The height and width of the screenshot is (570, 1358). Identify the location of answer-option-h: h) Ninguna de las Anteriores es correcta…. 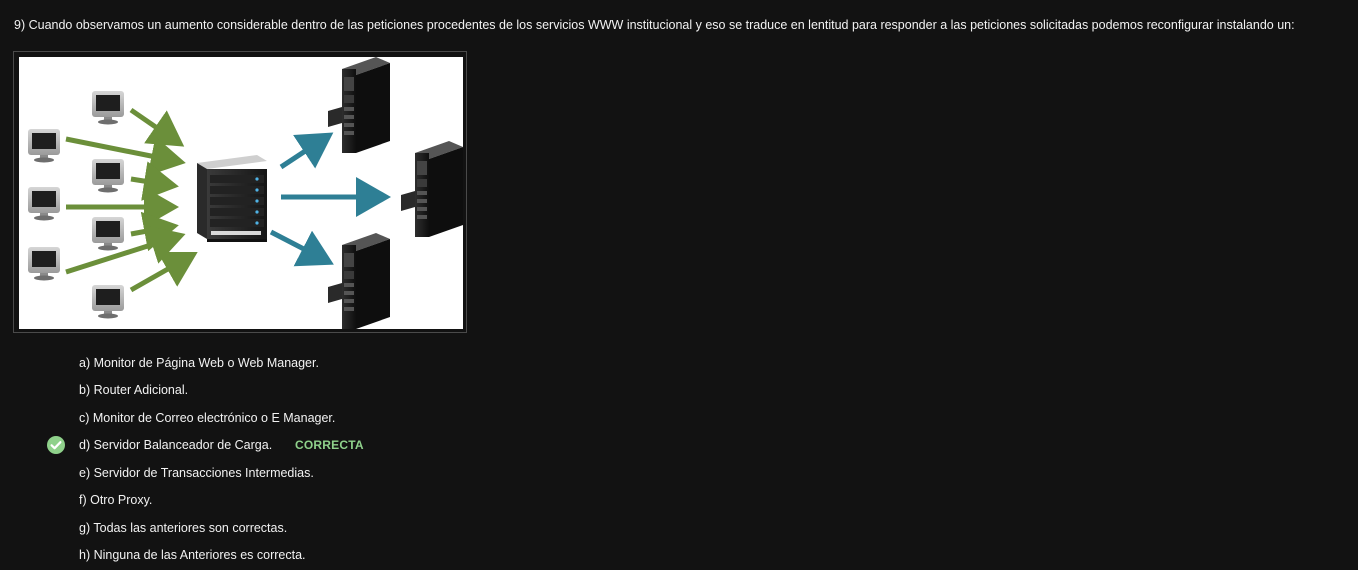
(350, 555).